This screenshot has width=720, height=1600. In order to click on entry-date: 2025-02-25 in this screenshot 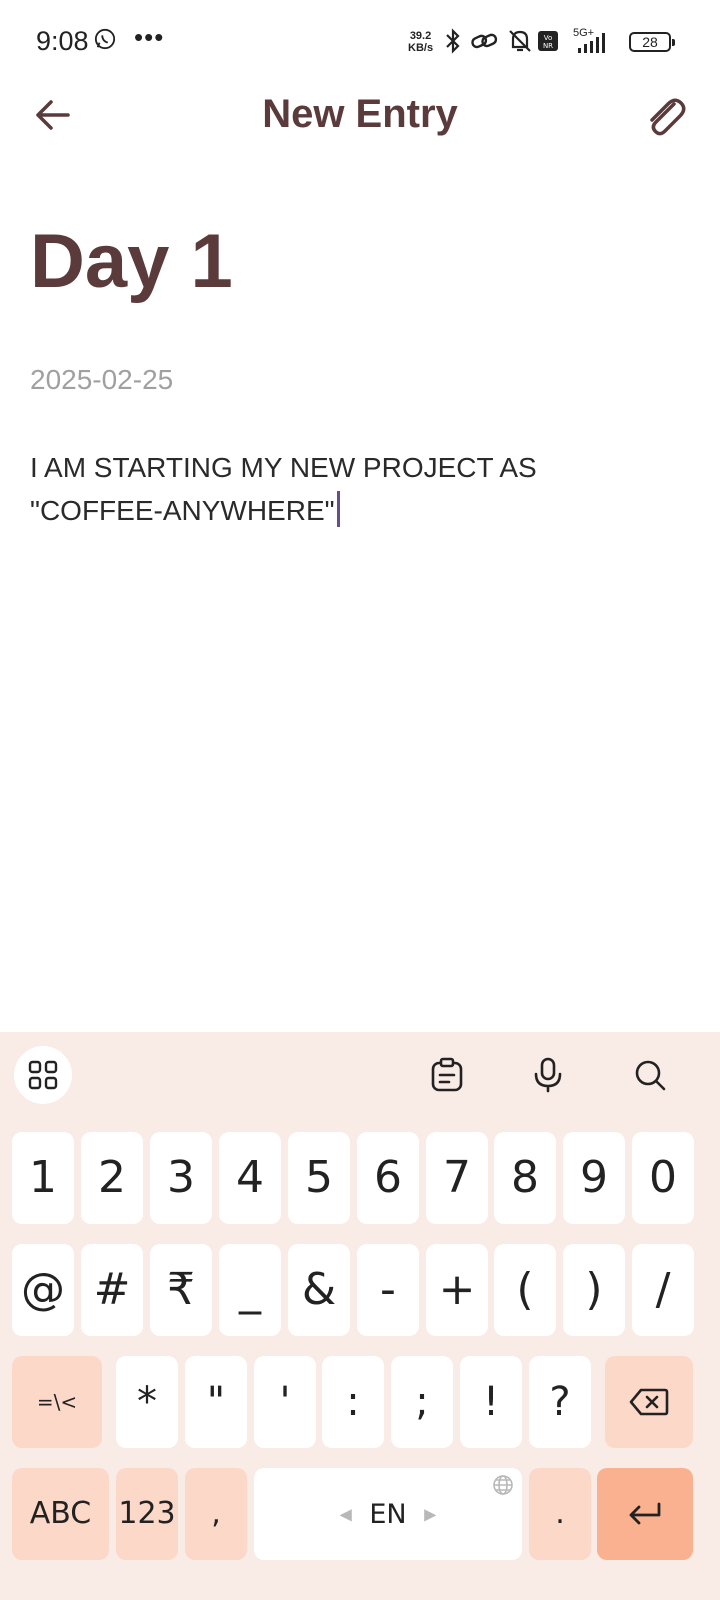, I will do `click(101, 380)`.